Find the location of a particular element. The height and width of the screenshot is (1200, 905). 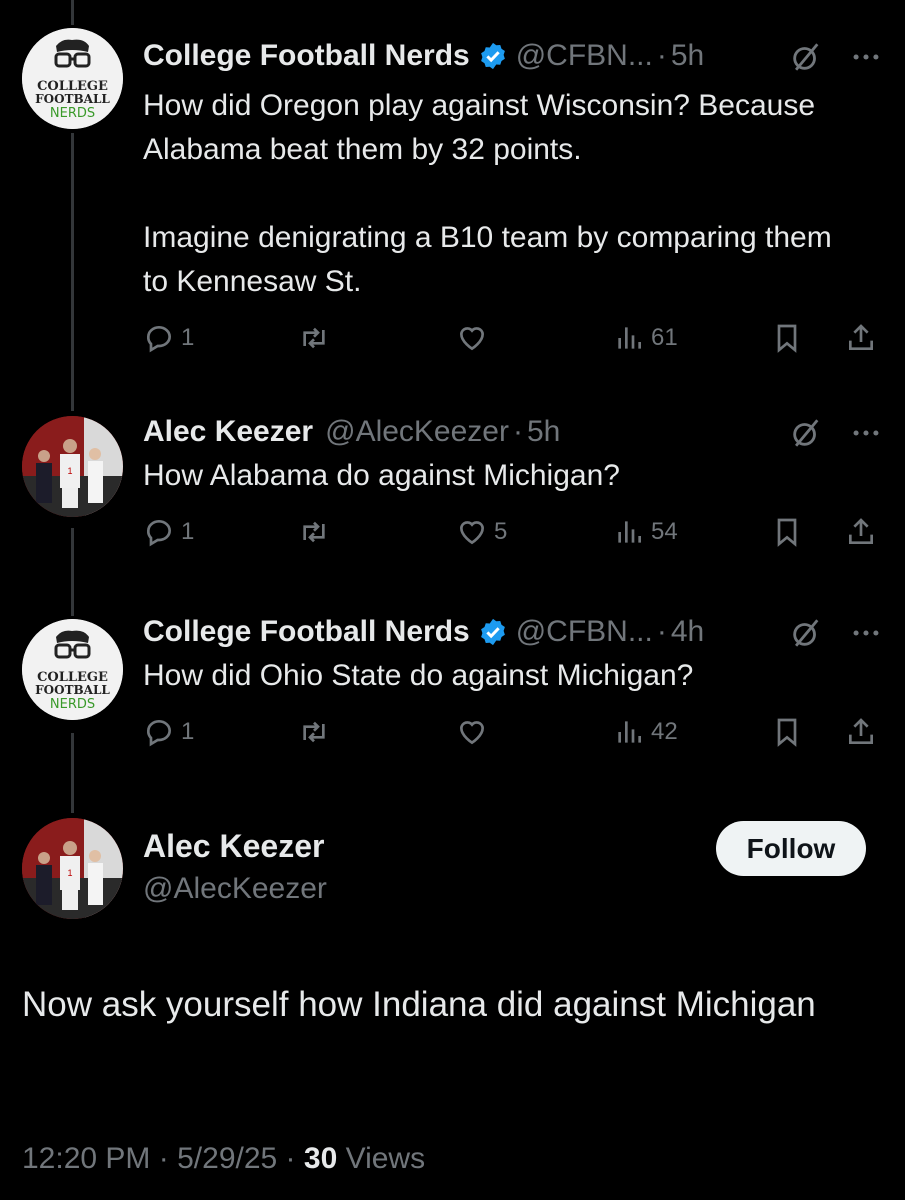

author-handle: @AlecKeezer is located at coordinates (417, 432).